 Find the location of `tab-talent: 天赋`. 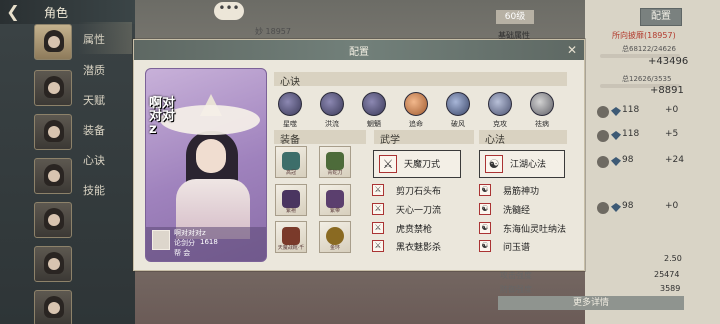

tab-talent: 天赋 is located at coordinates (94, 100).